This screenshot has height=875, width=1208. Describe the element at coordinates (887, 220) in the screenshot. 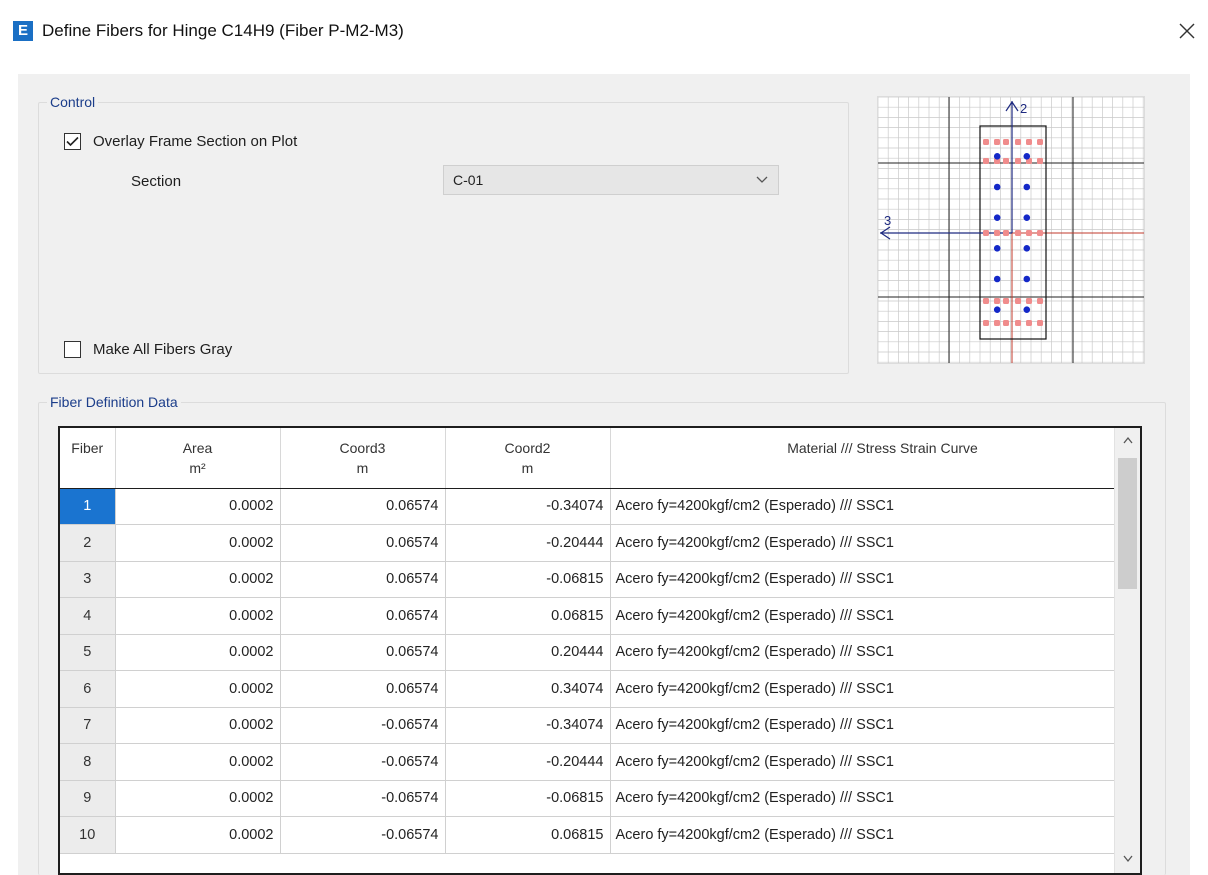

I see `axis-3-label: 3` at that location.